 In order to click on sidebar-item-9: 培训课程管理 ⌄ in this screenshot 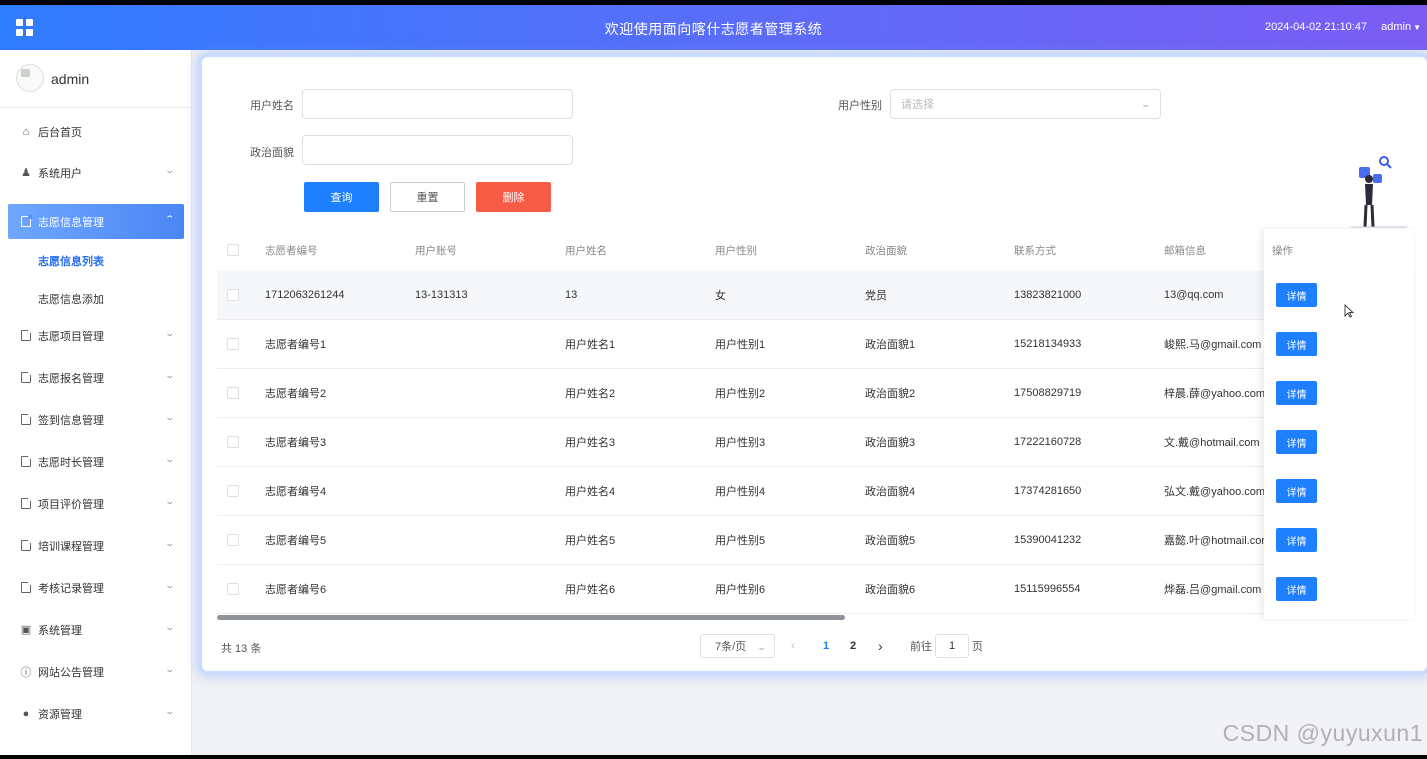, I will do `click(96, 545)`.